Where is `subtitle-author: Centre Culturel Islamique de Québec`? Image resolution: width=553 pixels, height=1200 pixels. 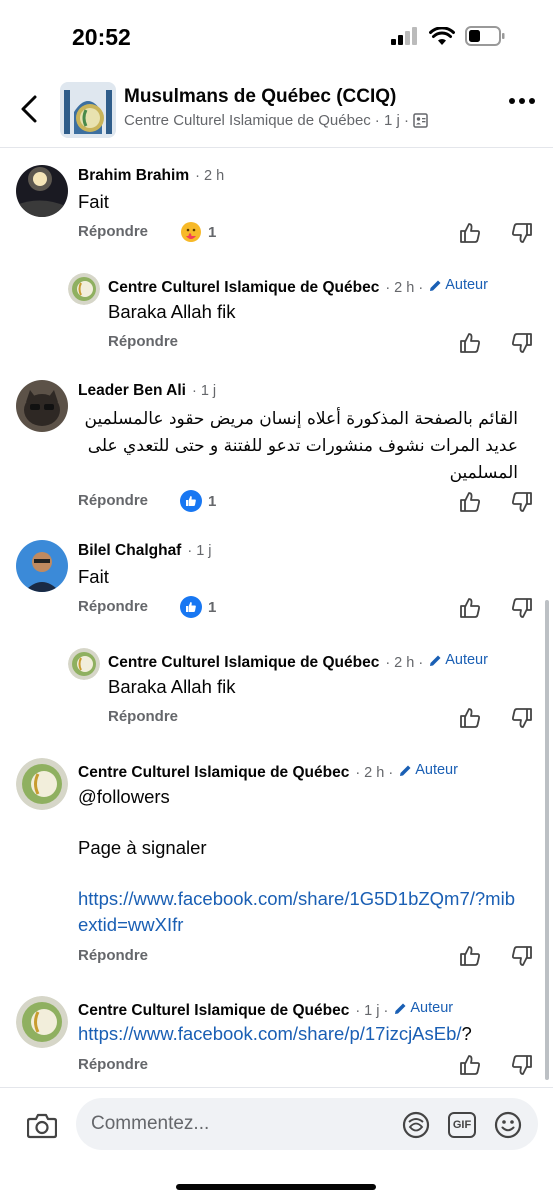
subtitle-author: Centre Culturel Islamique de Québec is located at coordinates (247, 120).